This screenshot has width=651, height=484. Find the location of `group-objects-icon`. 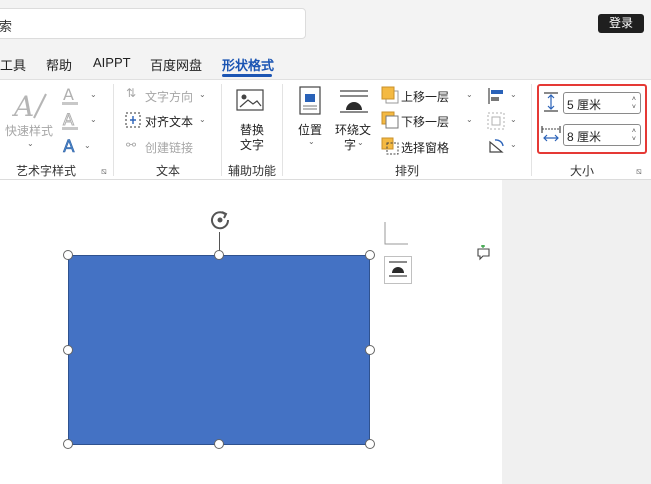

group-objects-icon is located at coordinates (496, 121).